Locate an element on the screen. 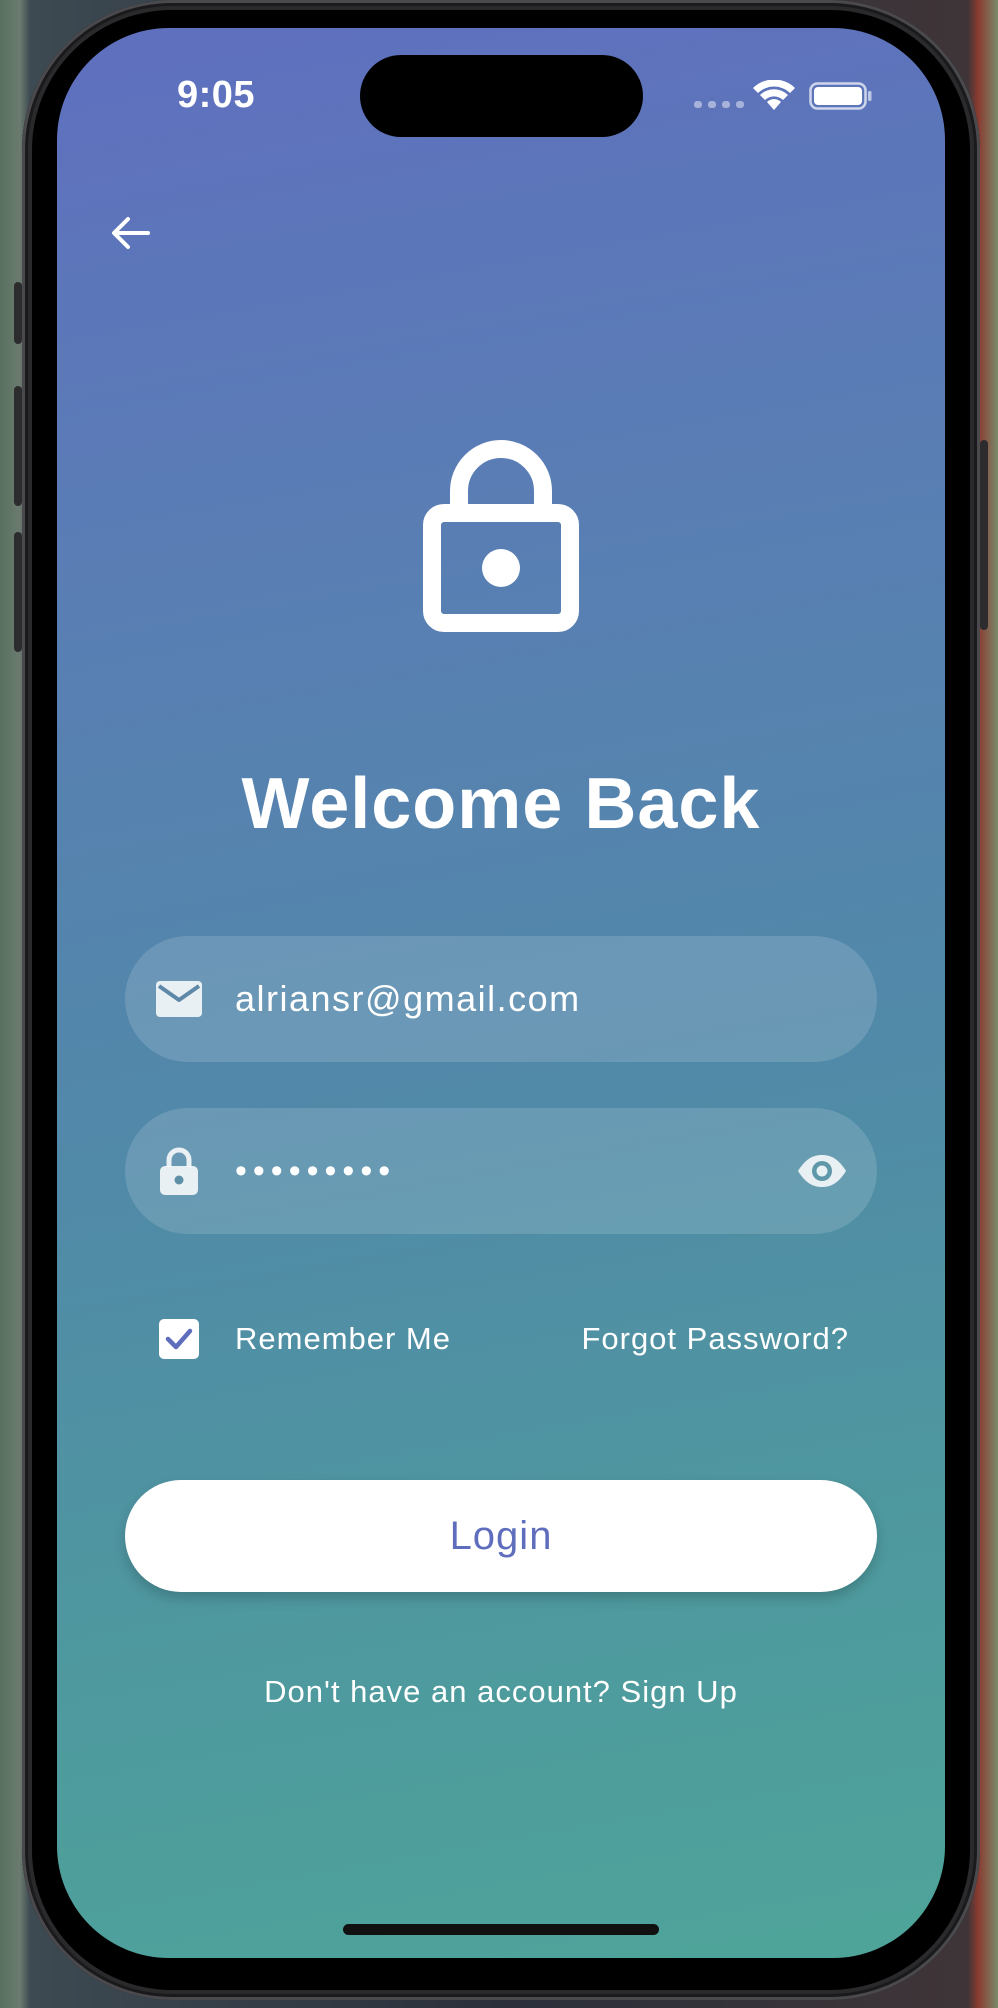 The width and height of the screenshot is (998, 2008). sign-up-link: Don't have an account? Sign Up is located at coordinates (501, 1692).